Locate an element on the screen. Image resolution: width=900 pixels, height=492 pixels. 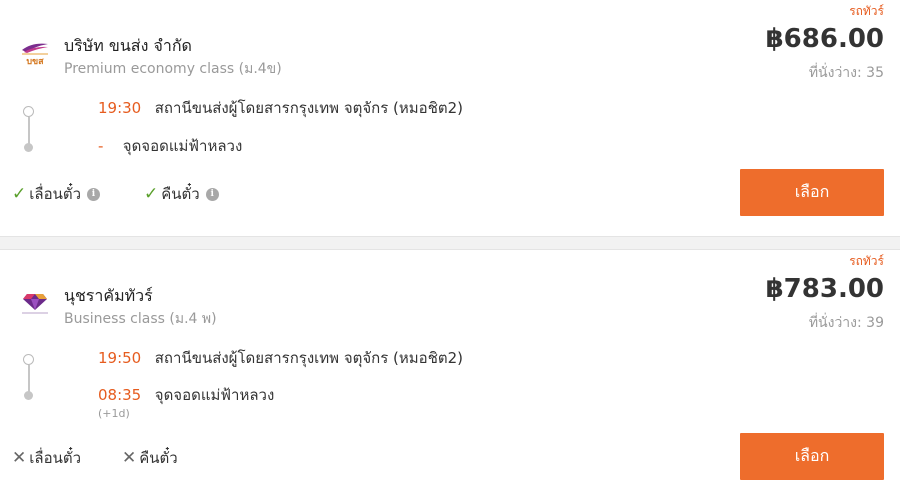
arrival-stop: 08:35 จุดจอดแม่ฟ้าหลวง is located at coordinates (186, 395).